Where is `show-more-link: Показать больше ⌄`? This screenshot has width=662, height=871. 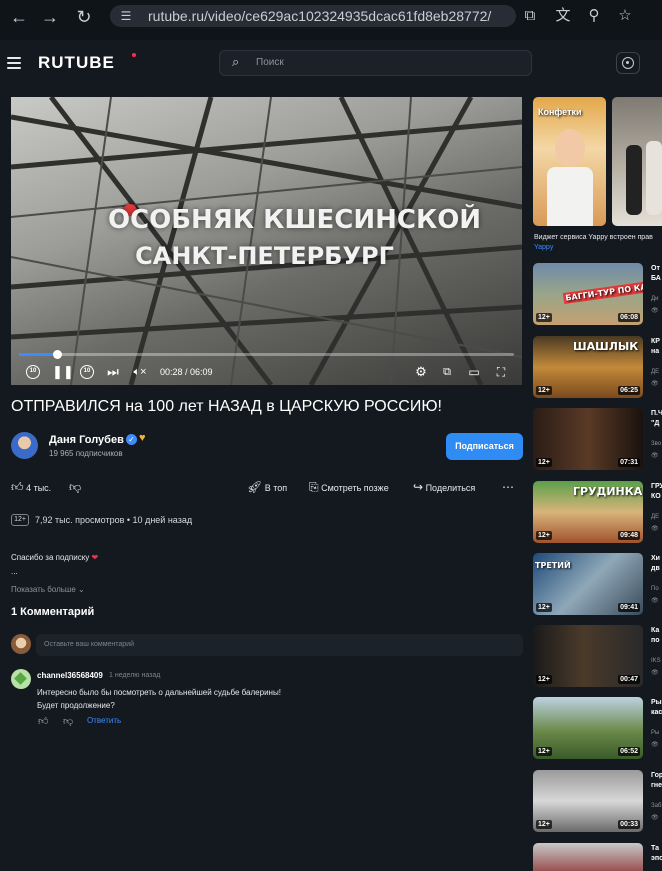 show-more-link: Показать больше ⌄ is located at coordinates (48, 589).